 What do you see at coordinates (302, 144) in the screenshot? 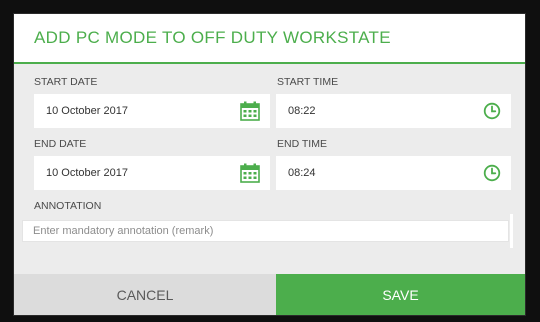
I see `end-time-label: END TIME` at bounding box center [302, 144].